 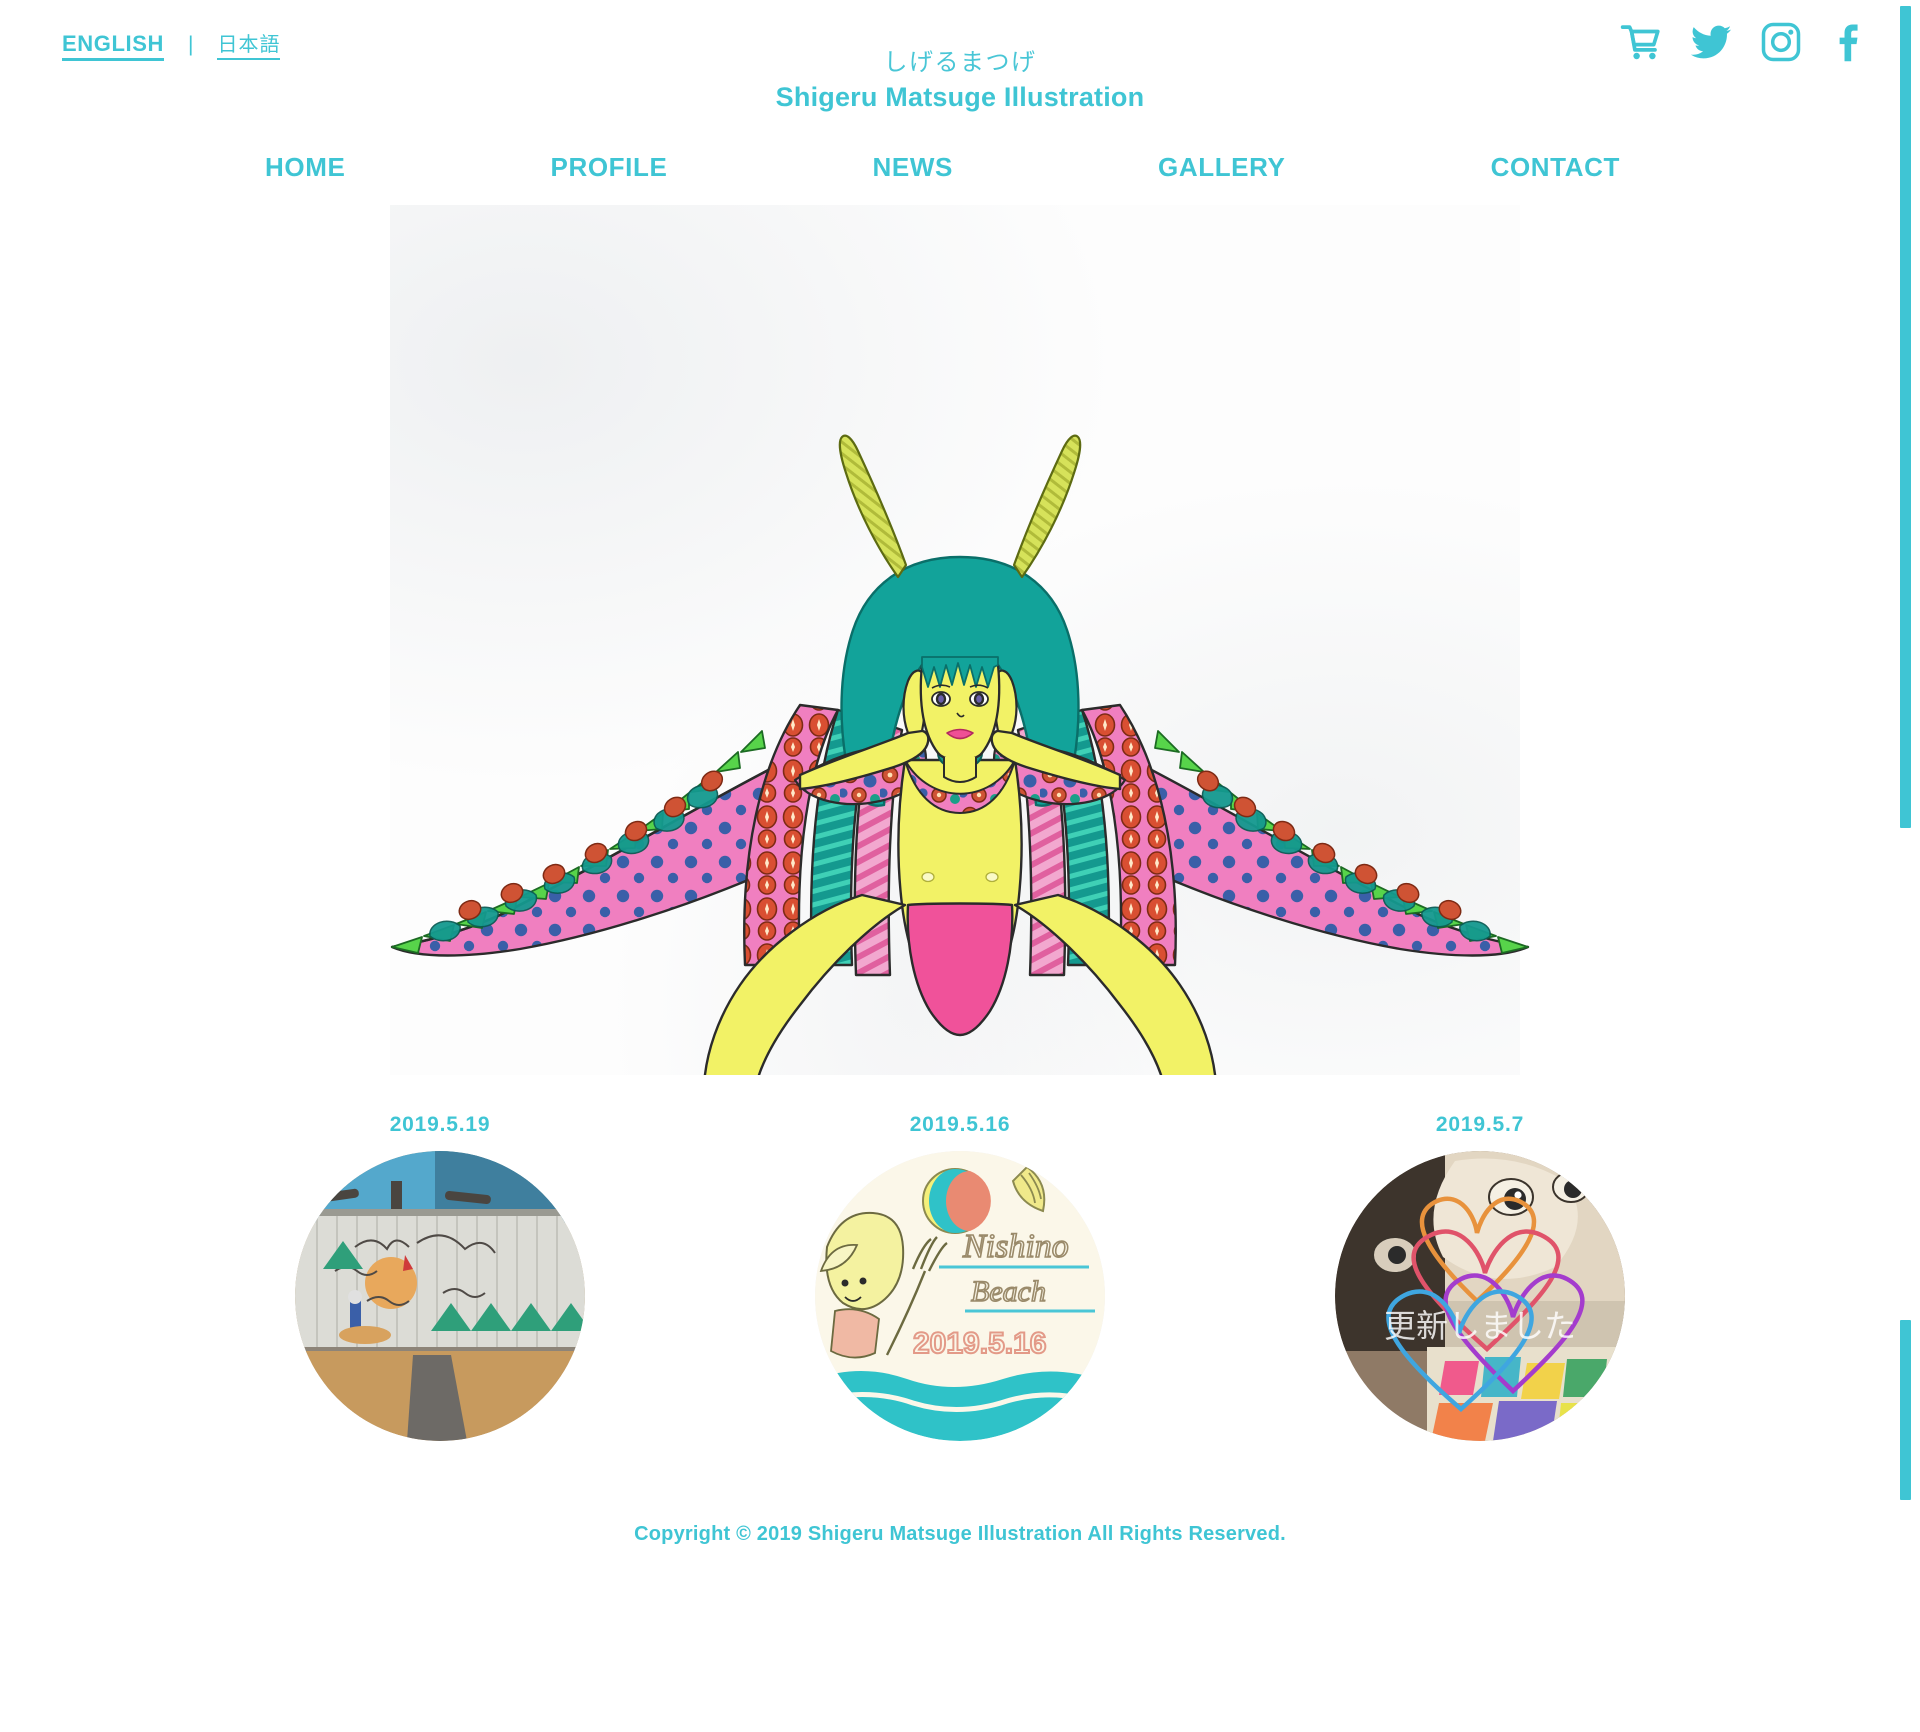 What do you see at coordinates (960, 1296) in the screenshot?
I see `news-thumb-beach: Nishino Beach 2019.5.16` at bounding box center [960, 1296].